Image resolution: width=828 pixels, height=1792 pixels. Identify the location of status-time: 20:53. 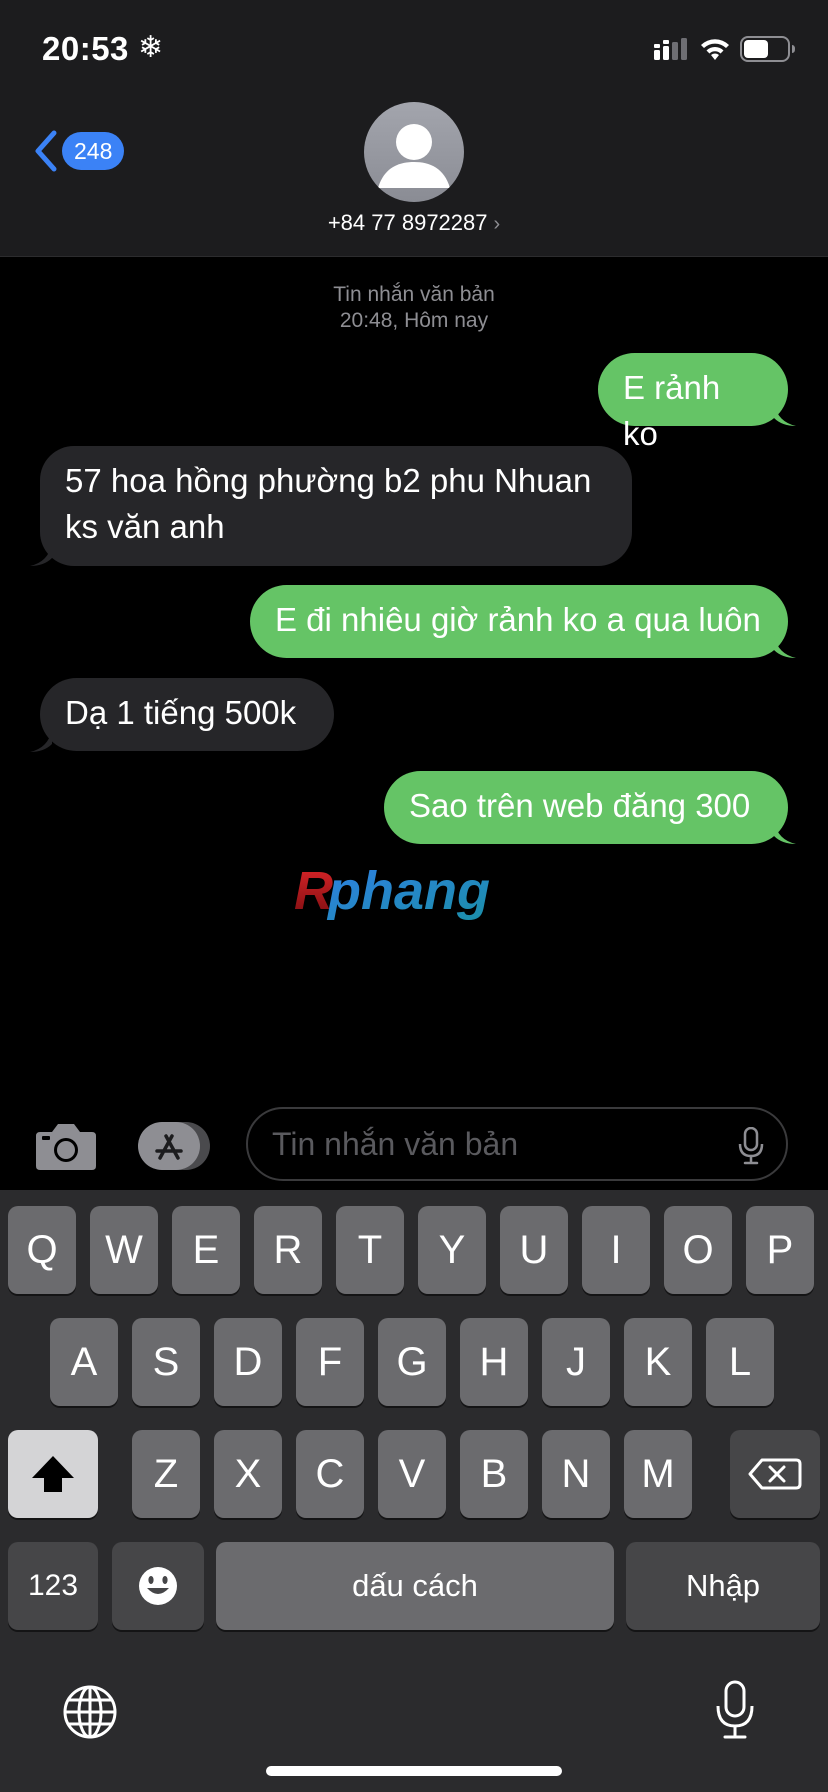
(85, 48).